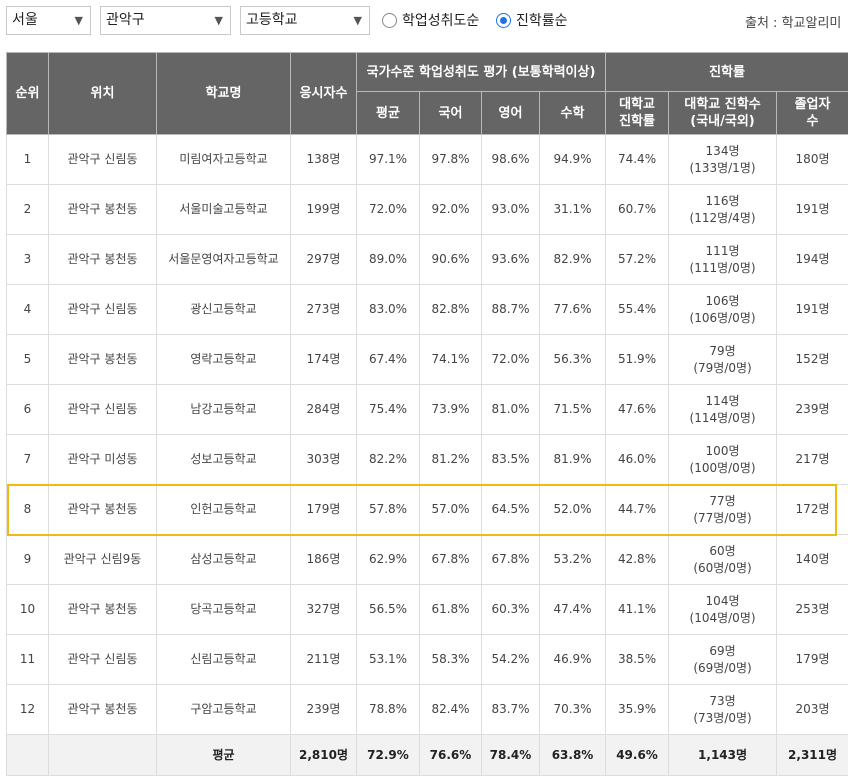  I want to click on english-cell: 98.6%, so click(510, 159).